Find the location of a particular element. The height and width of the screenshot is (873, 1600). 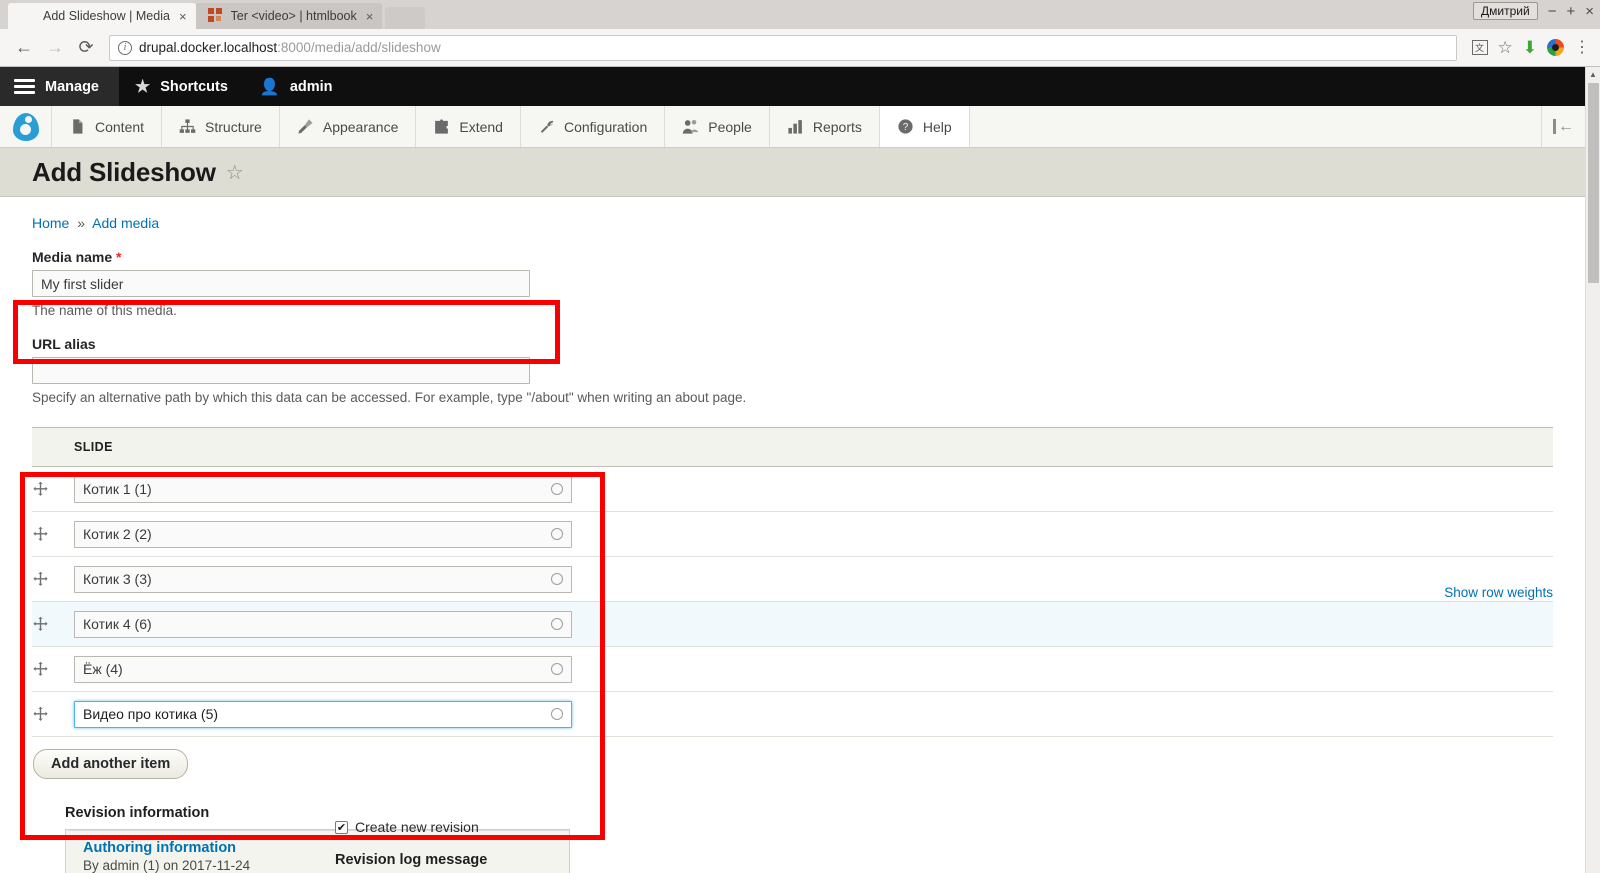

close-window-button: × is located at coordinates (1589, 11).